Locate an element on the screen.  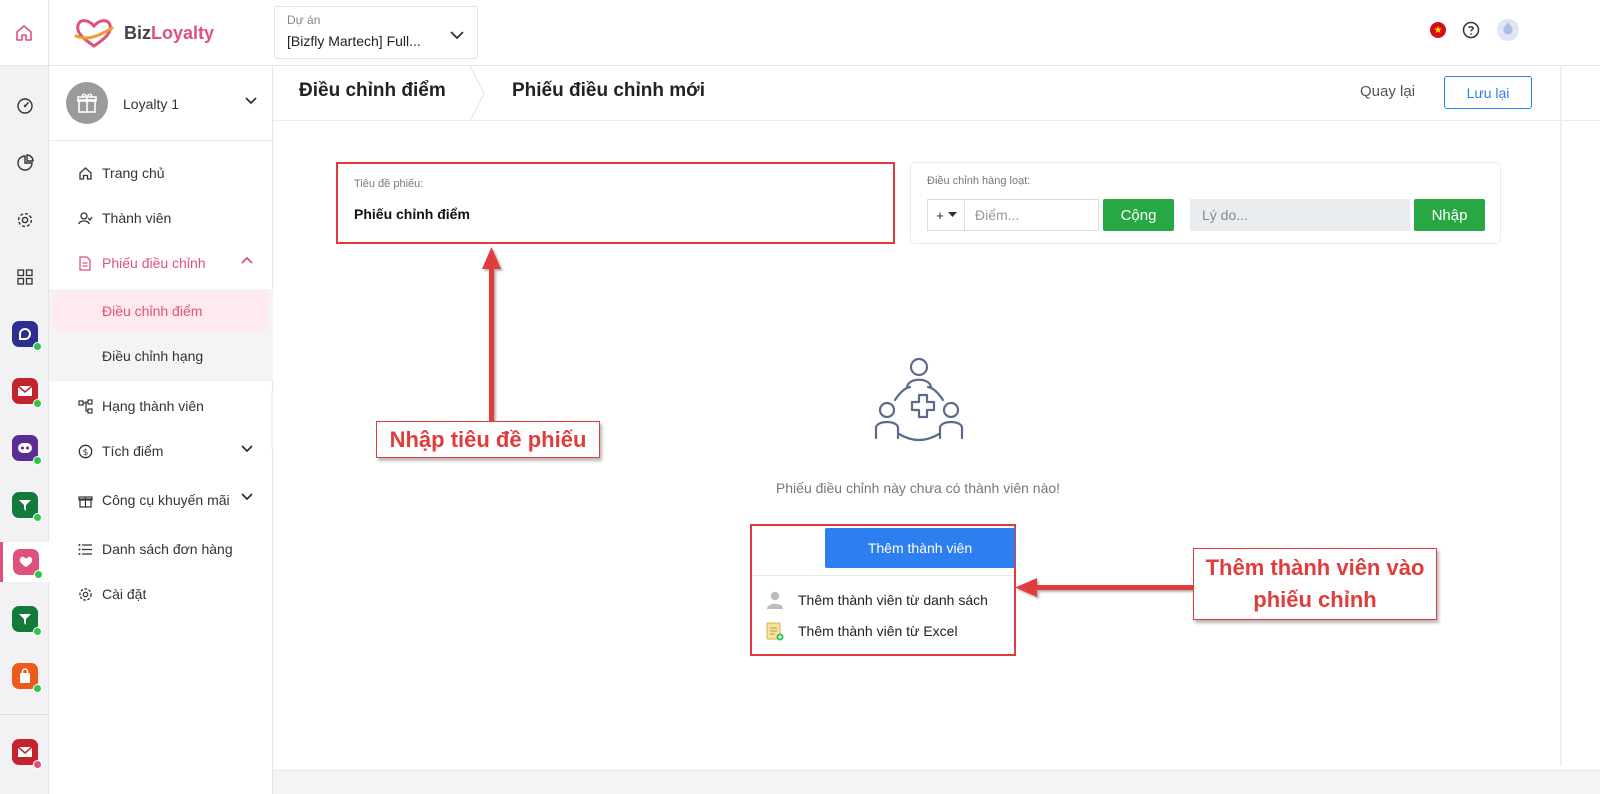
annotation-add-member: Thêm thành viên vào phiếu chỉnh is located at coordinates (1315, 584).